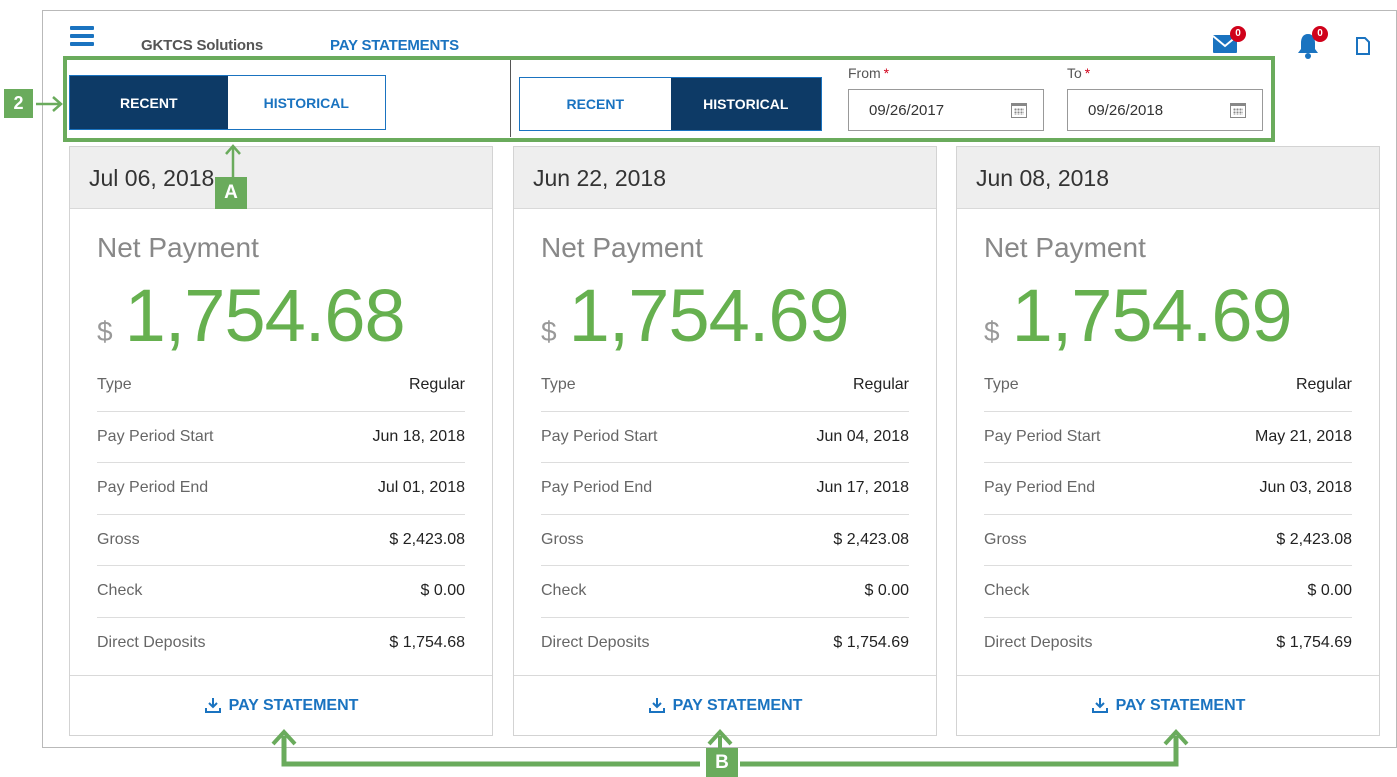 The height and width of the screenshot is (777, 1397). Describe the element at coordinates (745, 104) in the screenshot. I see `historical-tab-alt: HISTORICAL` at that location.